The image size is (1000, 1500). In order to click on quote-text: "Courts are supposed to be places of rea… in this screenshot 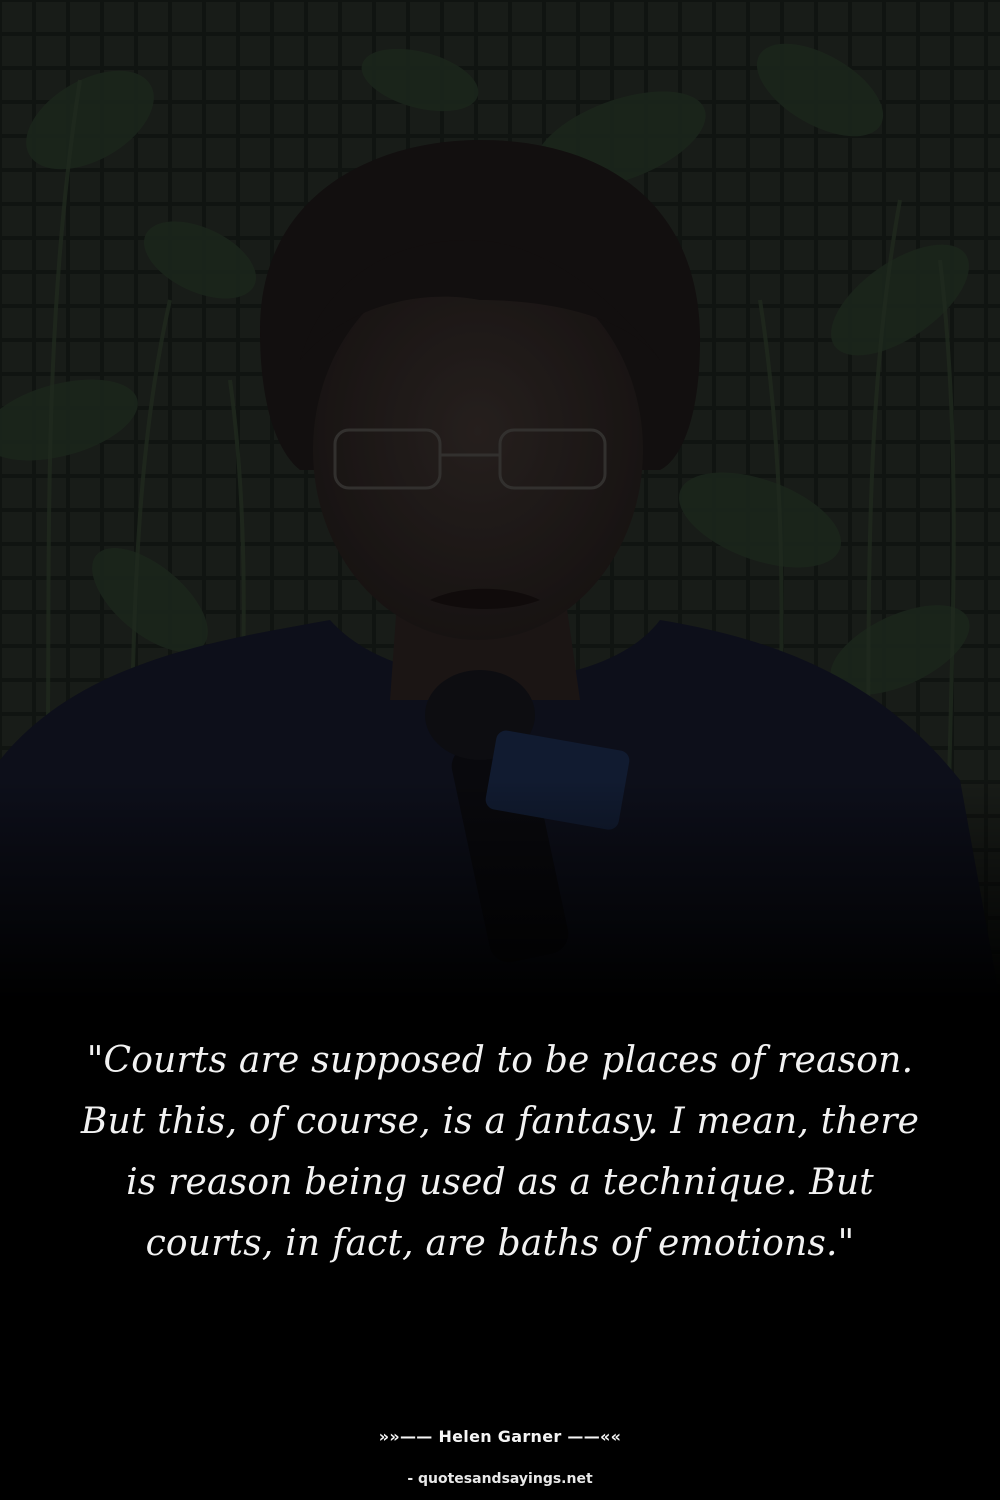, I will do `click(500, 1152)`.